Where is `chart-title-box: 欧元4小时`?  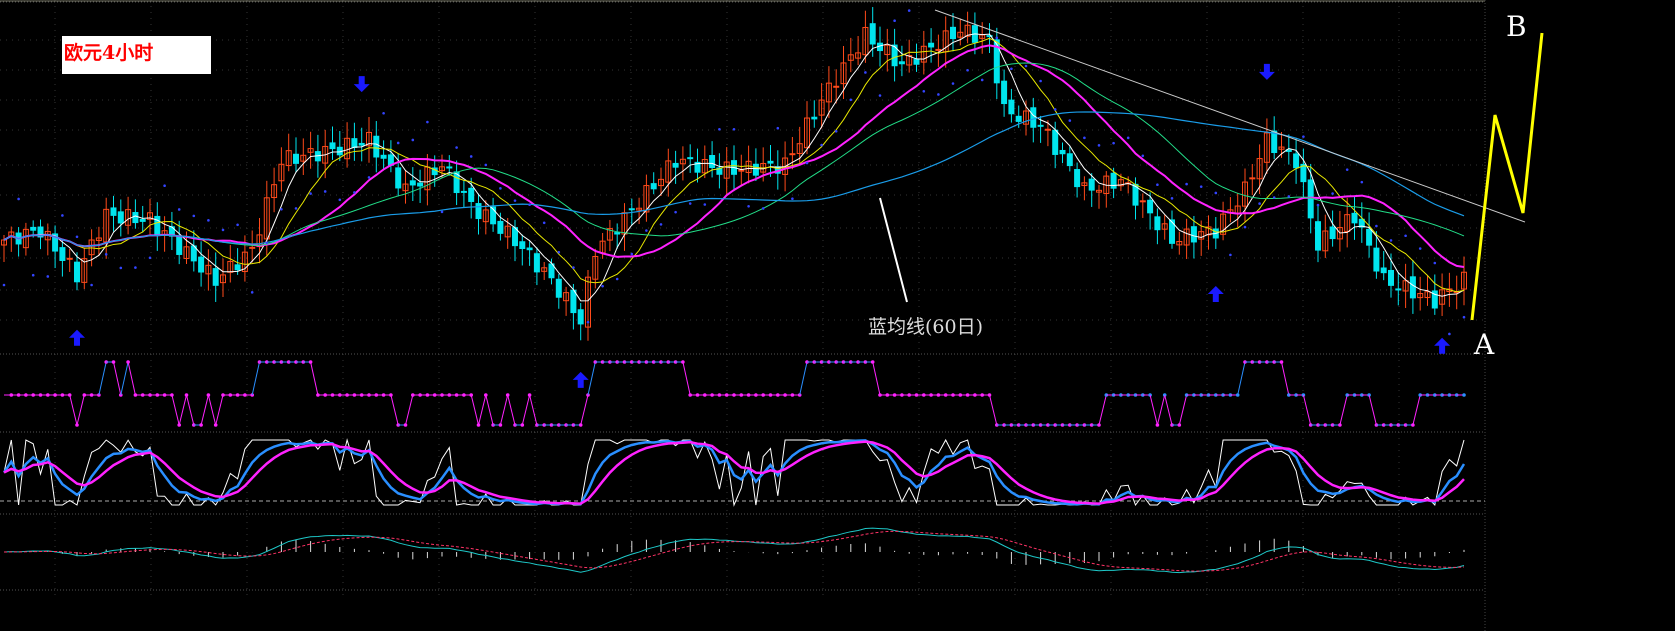
chart-title-box: 欧元4小时 is located at coordinates (136, 55).